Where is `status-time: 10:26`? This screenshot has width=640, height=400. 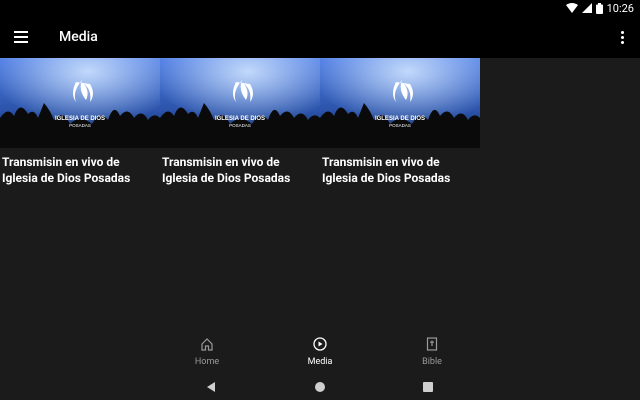 status-time: 10:26 is located at coordinates (620, 8).